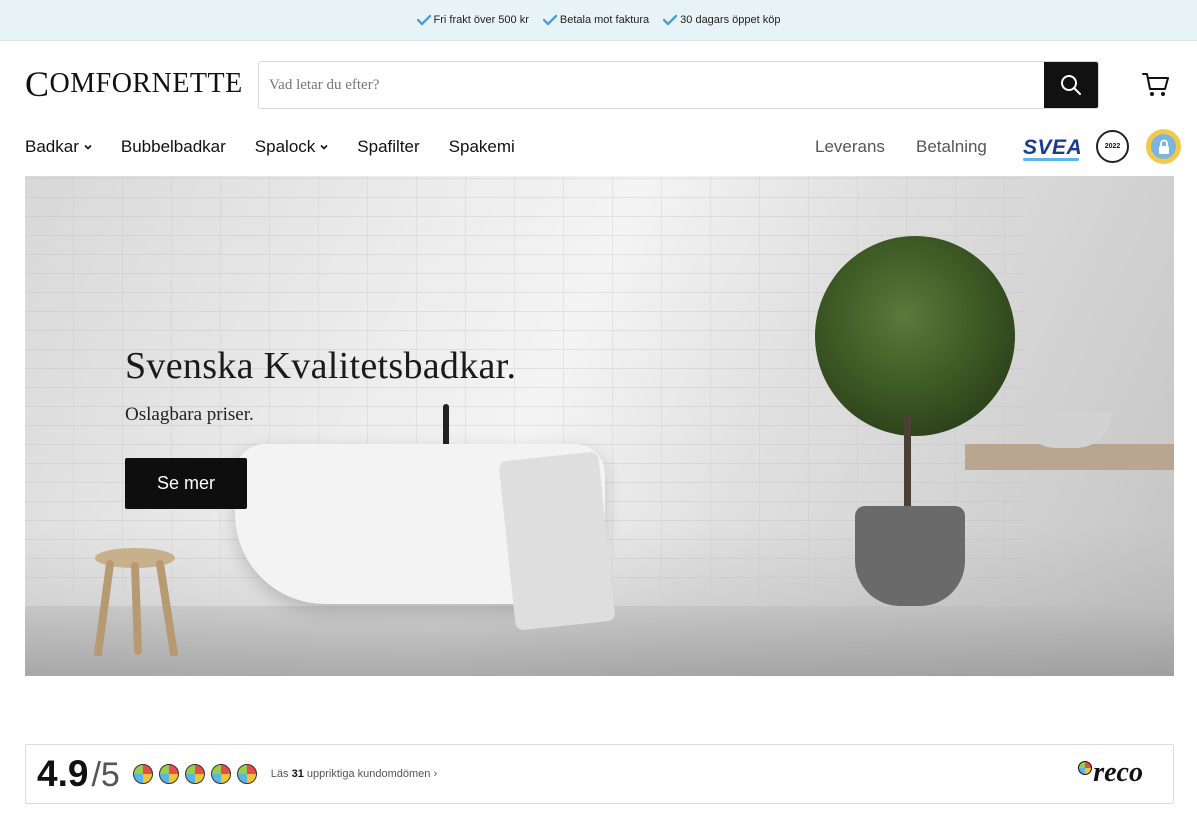  Describe the element at coordinates (1085, 768) in the screenshot. I see `reco-logo-dot-icon` at that location.